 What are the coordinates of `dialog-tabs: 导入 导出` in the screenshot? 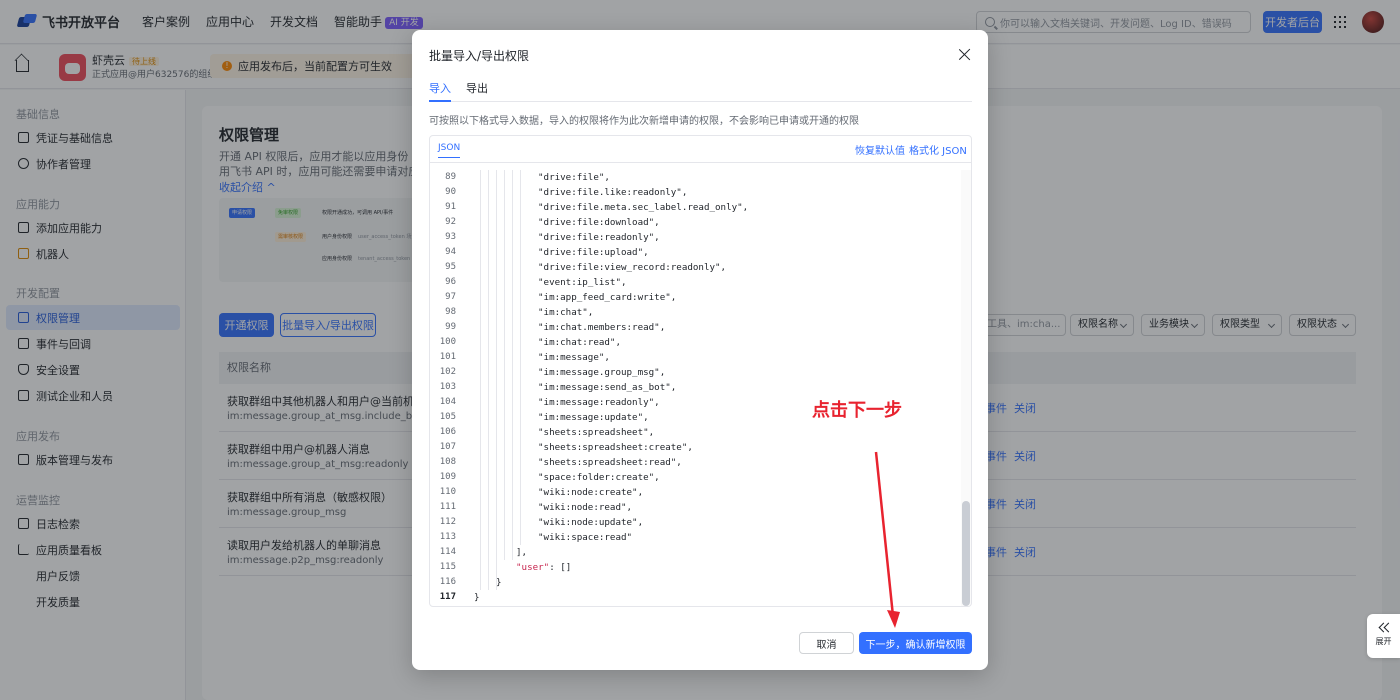 It's located at (700, 90).